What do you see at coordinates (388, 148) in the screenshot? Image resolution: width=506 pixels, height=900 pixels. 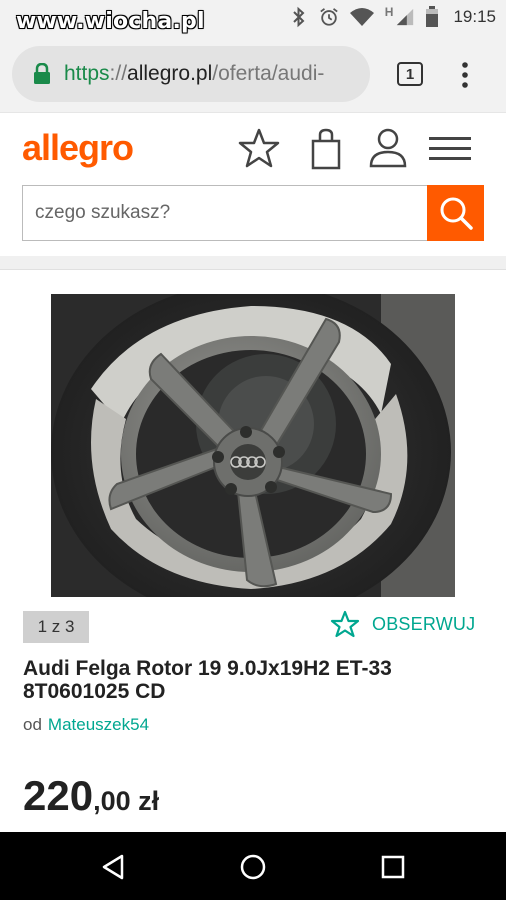 I see `user-icon` at bounding box center [388, 148].